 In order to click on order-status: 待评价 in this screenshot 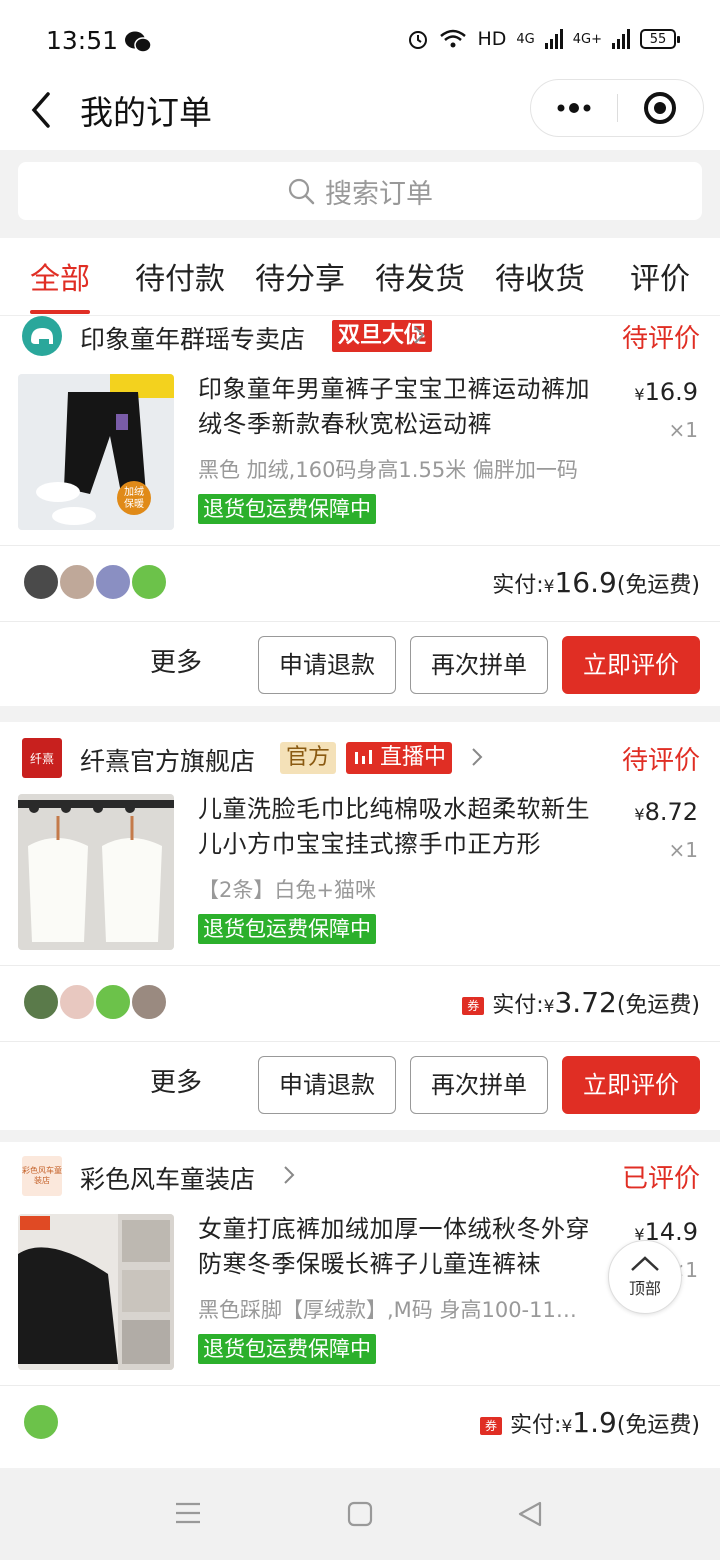, I will do `click(660, 761)`.